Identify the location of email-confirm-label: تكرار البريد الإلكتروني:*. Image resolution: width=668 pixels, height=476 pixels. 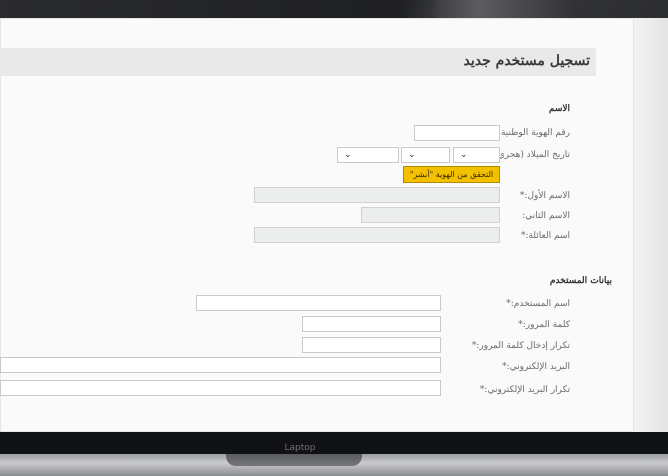
(524, 390).